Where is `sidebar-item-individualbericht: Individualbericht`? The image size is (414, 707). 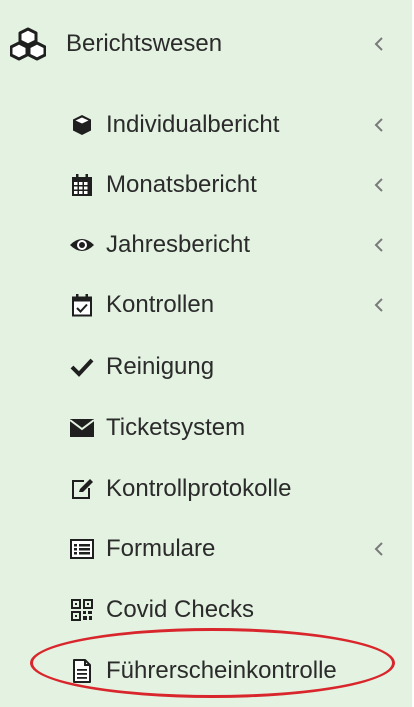
sidebar-item-individualbericht: Individualbericht is located at coordinates (206, 125).